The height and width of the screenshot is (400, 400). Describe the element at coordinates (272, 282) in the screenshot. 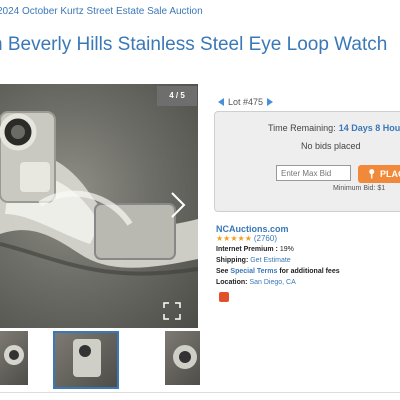

I see `location-link: San Diego, CA` at that location.